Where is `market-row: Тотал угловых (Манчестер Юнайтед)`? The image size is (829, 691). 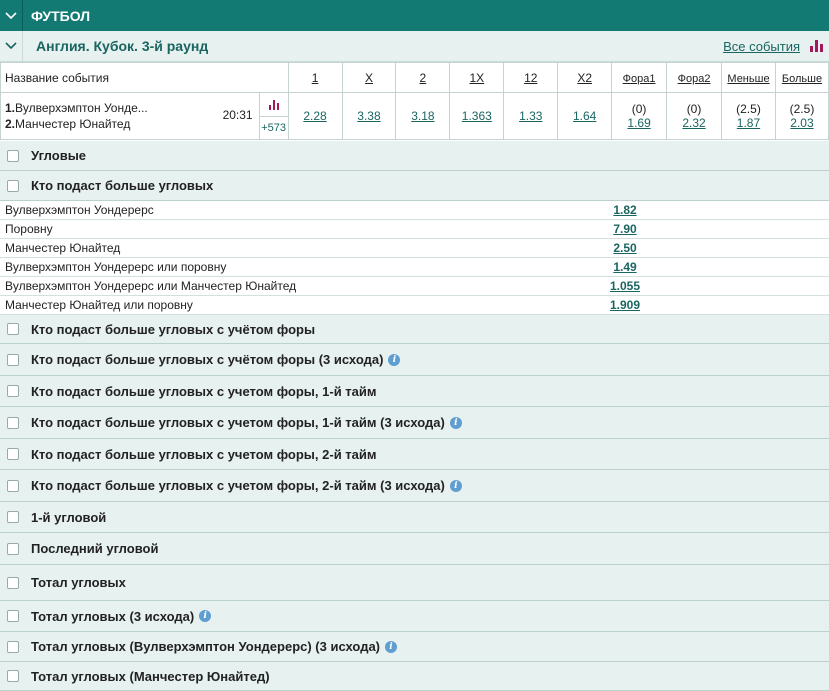
market-row: Тотал угловых (Манчестер Юнайтед) is located at coordinates (414, 676).